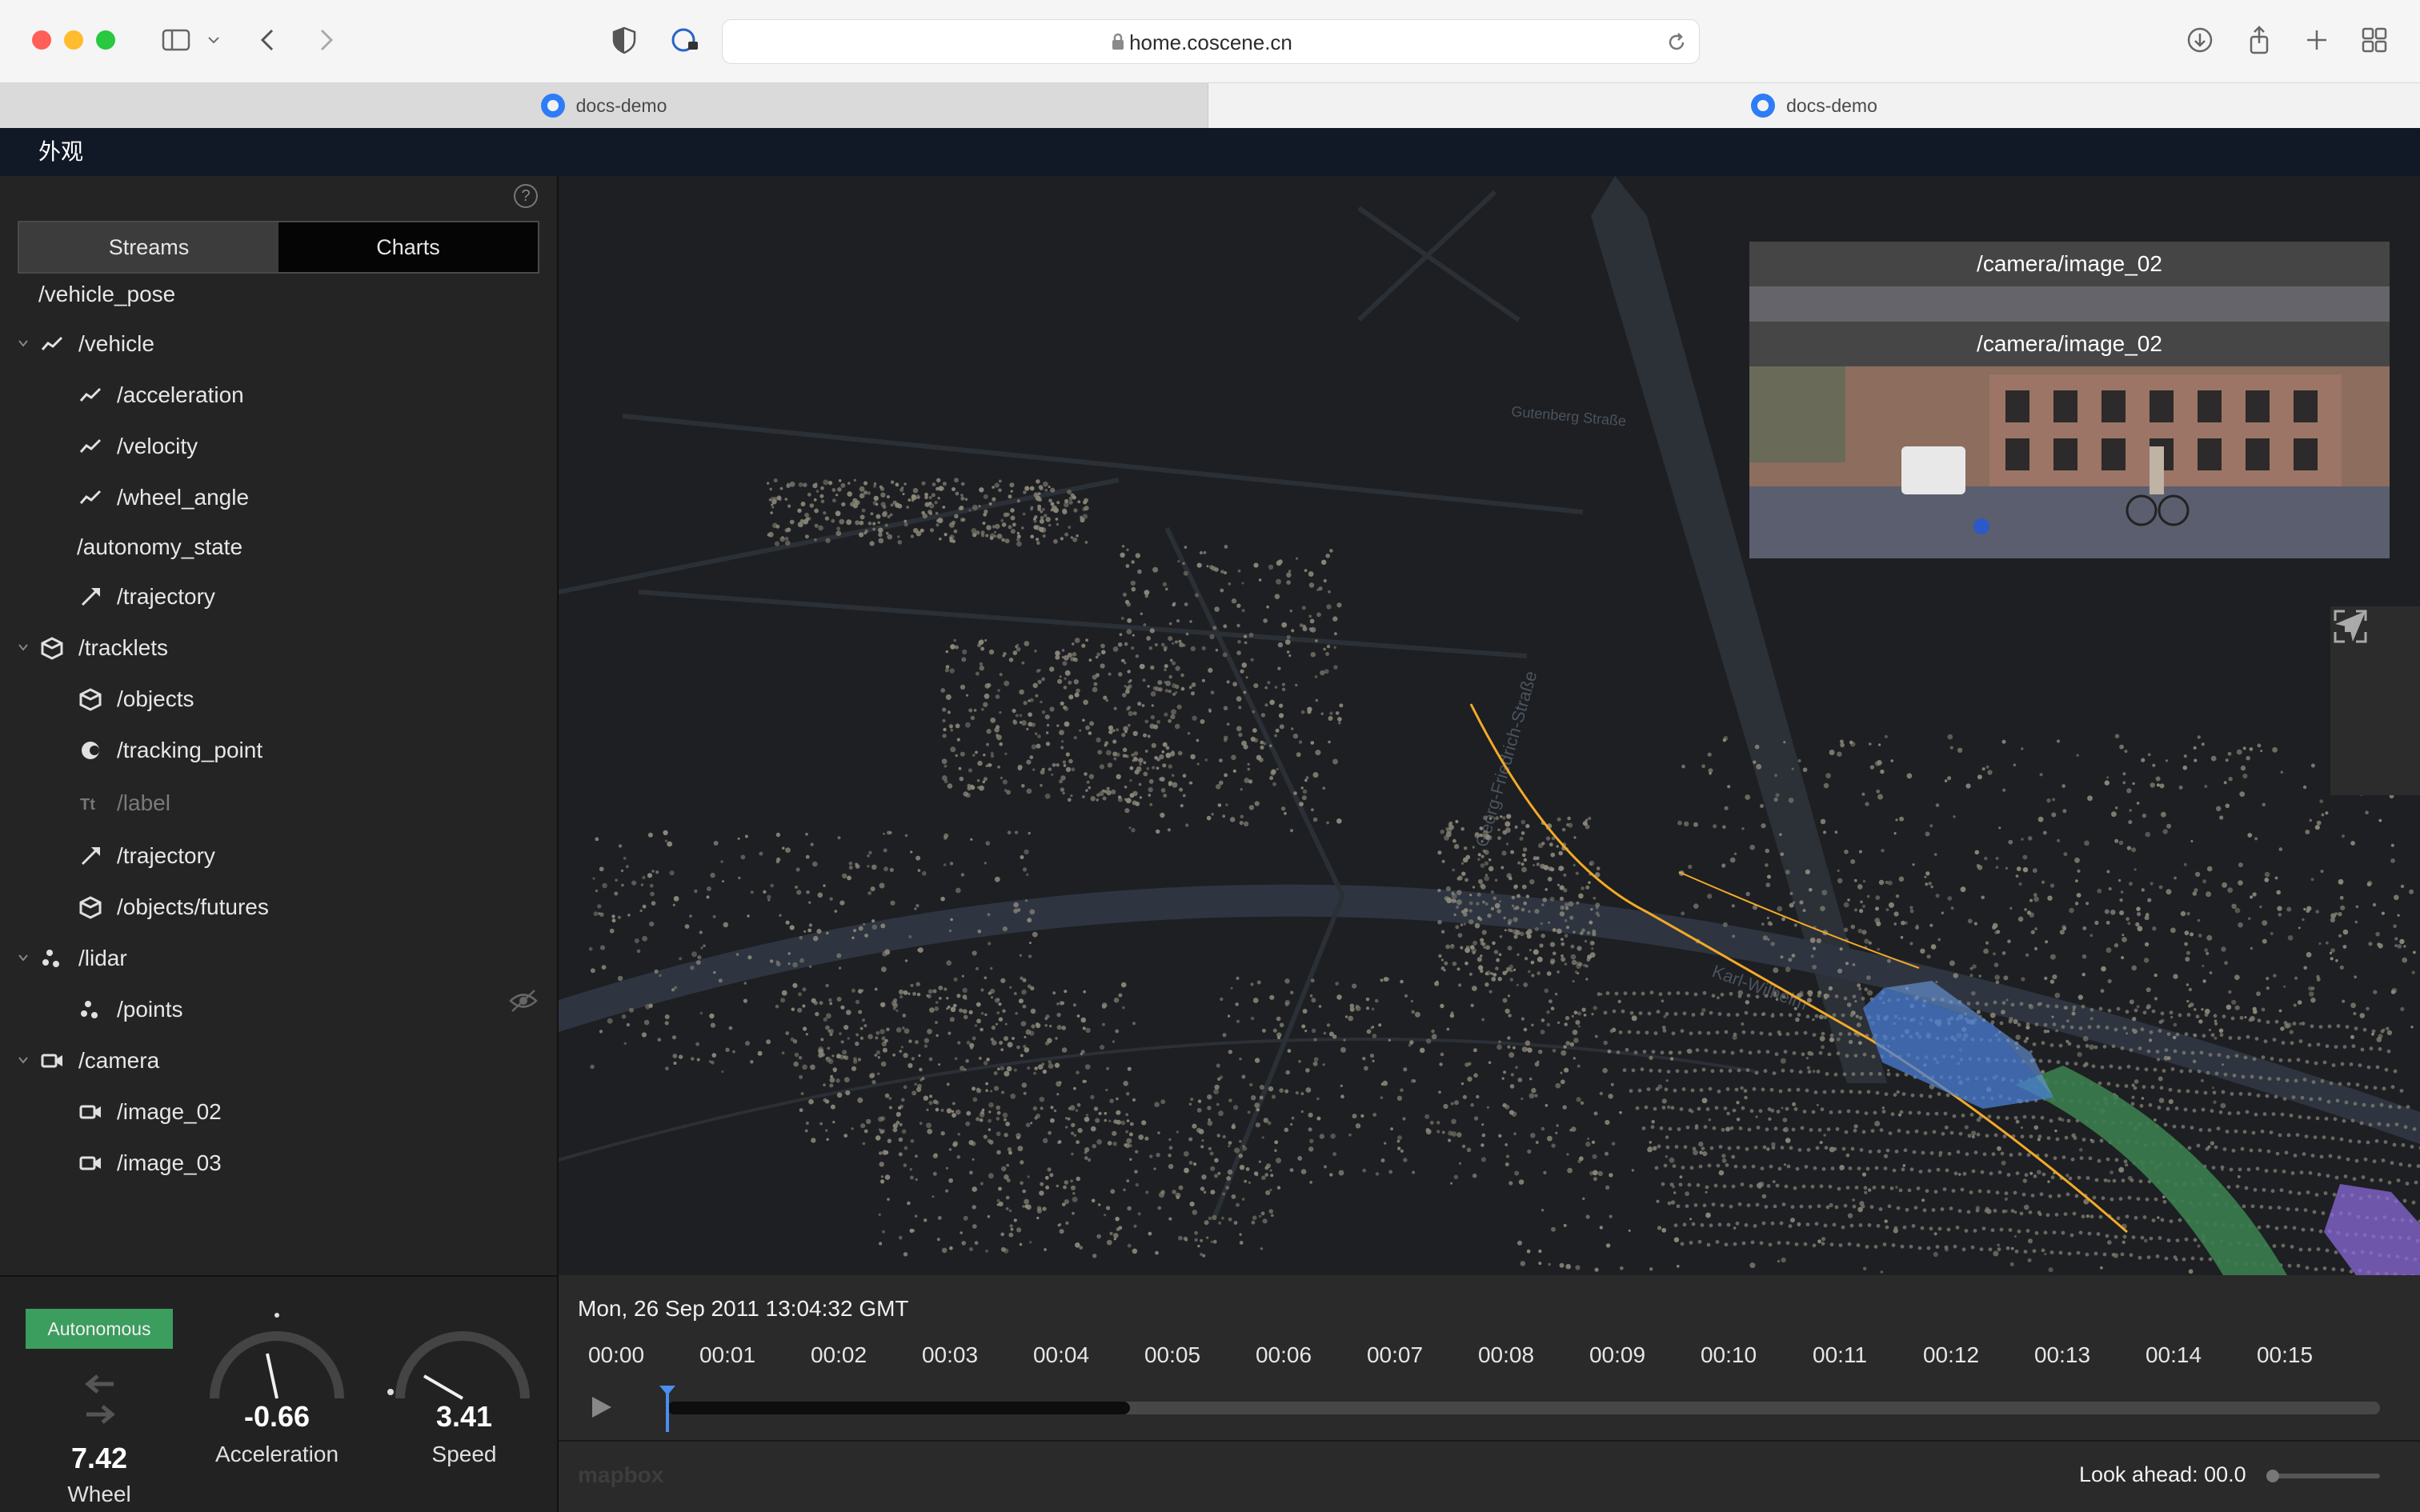  Describe the element at coordinates (2069, 400) in the screenshot. I see `camera-panel: /camera/image_02 /camera/image_02` at that location.